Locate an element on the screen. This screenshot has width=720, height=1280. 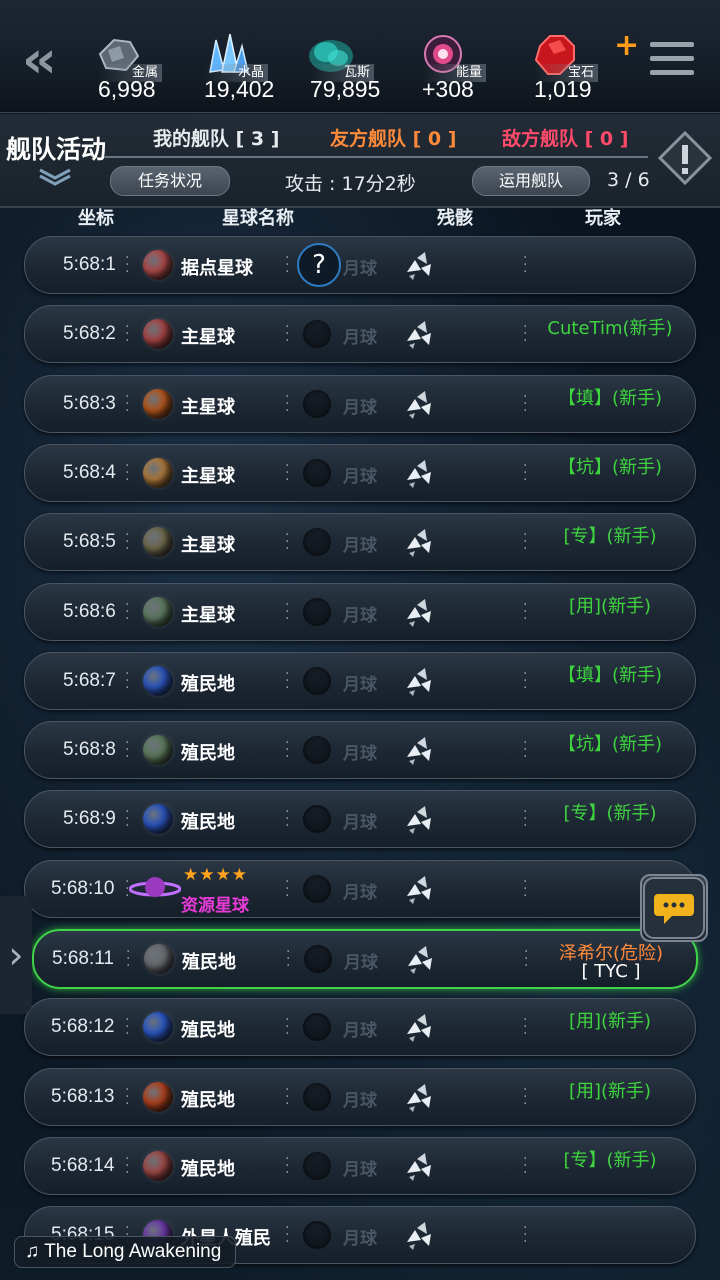
add-gem-button: + is located at coordinates (626, 46).